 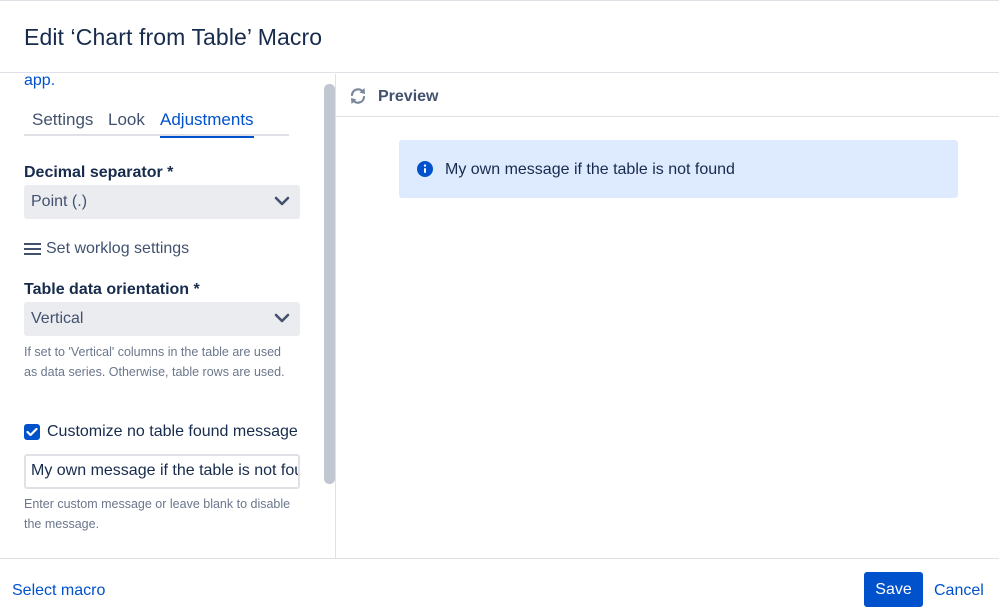 I want to click on select-macro-link: Select macro, so click(x=58, y=591).